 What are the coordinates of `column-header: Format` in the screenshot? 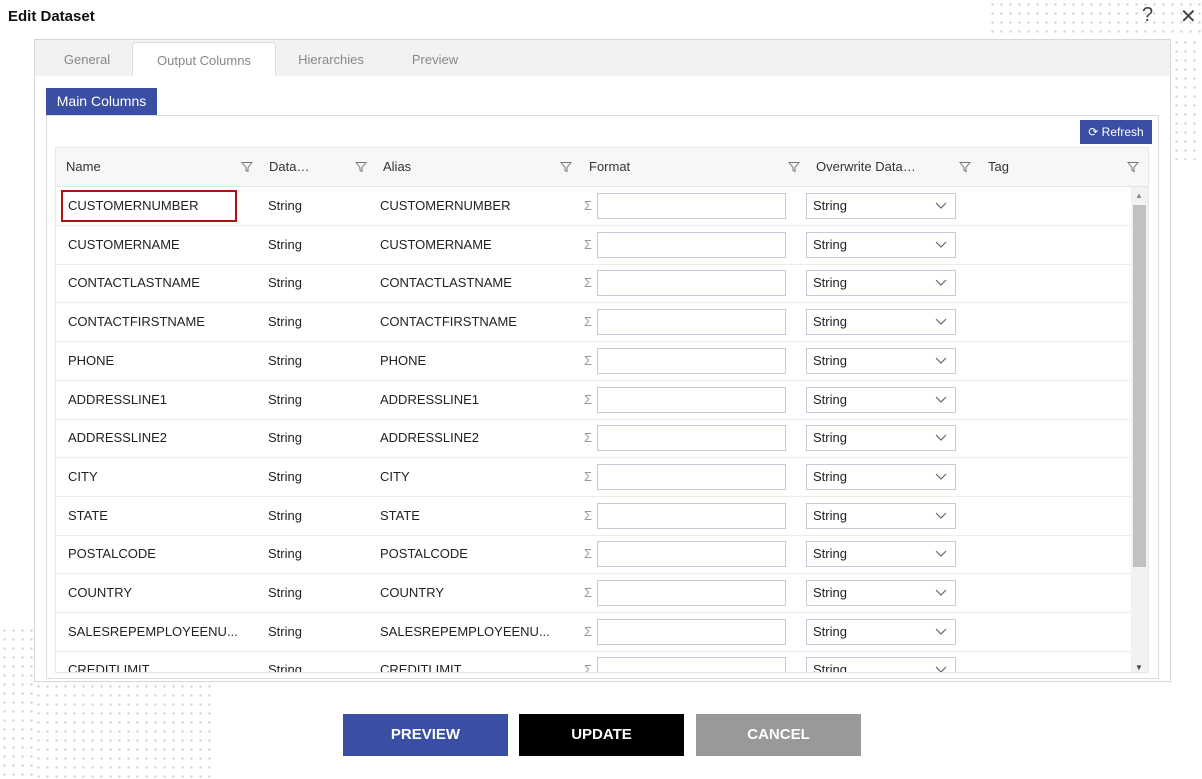 It's located at (692, 167).